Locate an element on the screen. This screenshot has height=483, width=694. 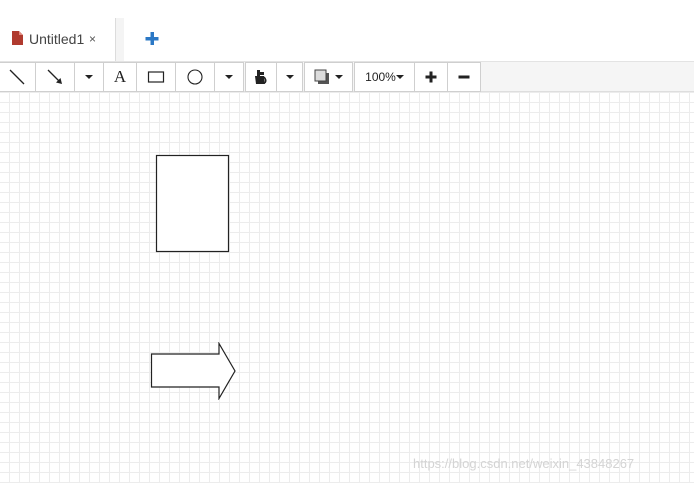
add-tab-button is located at coordinates (152, 38).